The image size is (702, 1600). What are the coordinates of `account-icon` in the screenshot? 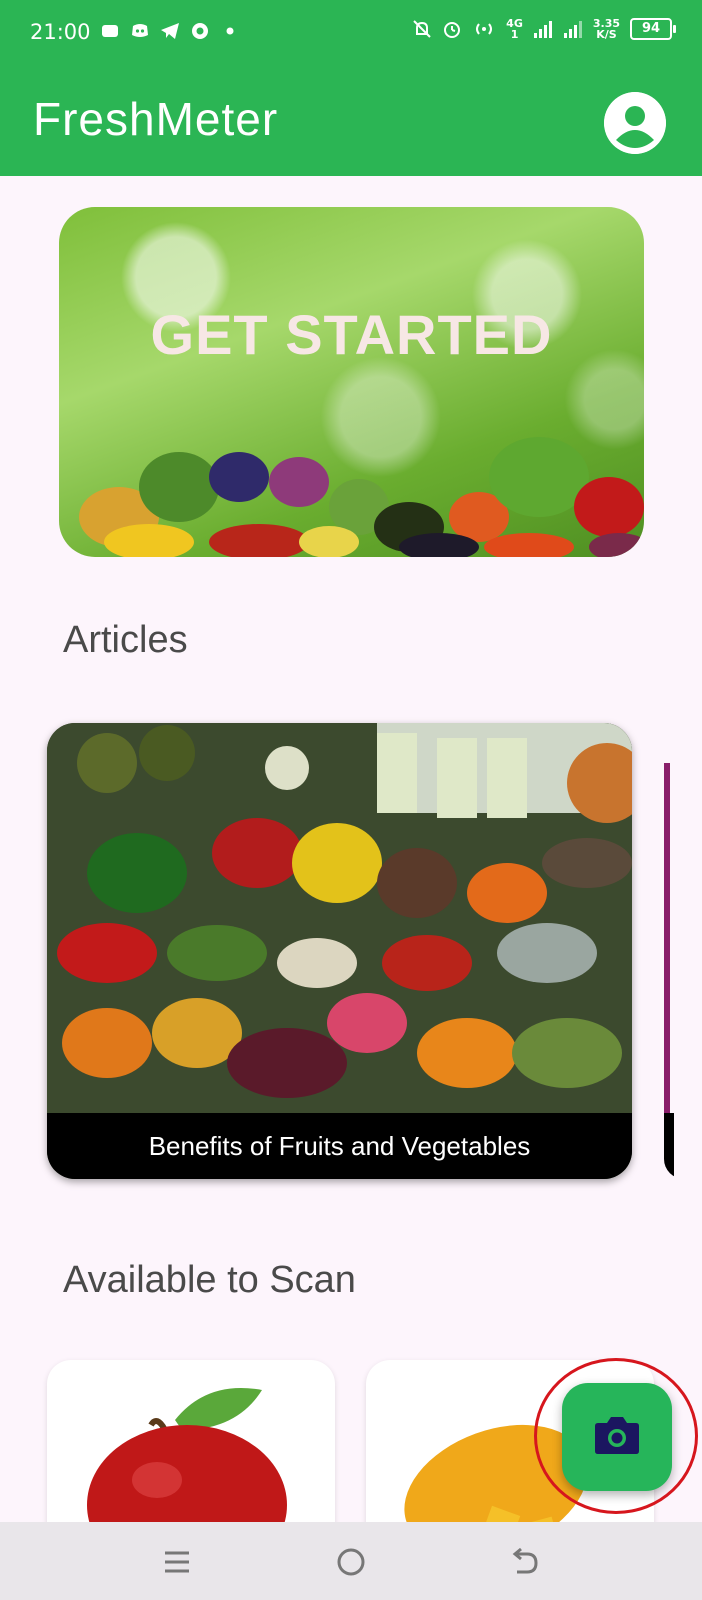 It's located at (635, 123).